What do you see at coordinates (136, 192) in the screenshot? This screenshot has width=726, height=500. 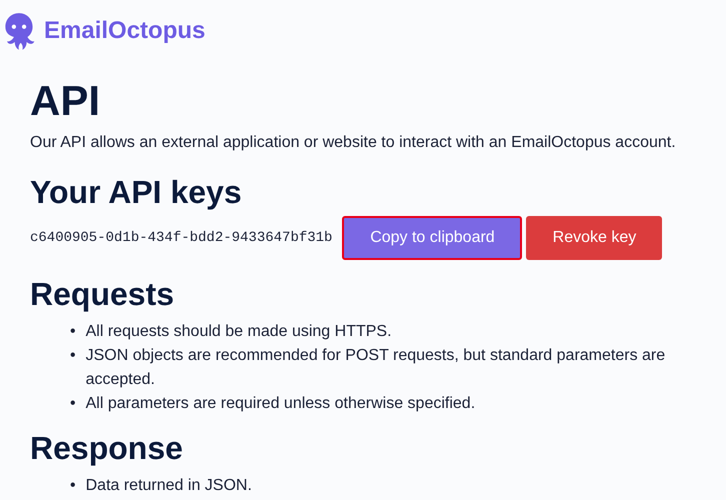 I see `section-heading: Your API keys` at bounding box center [136, 192].